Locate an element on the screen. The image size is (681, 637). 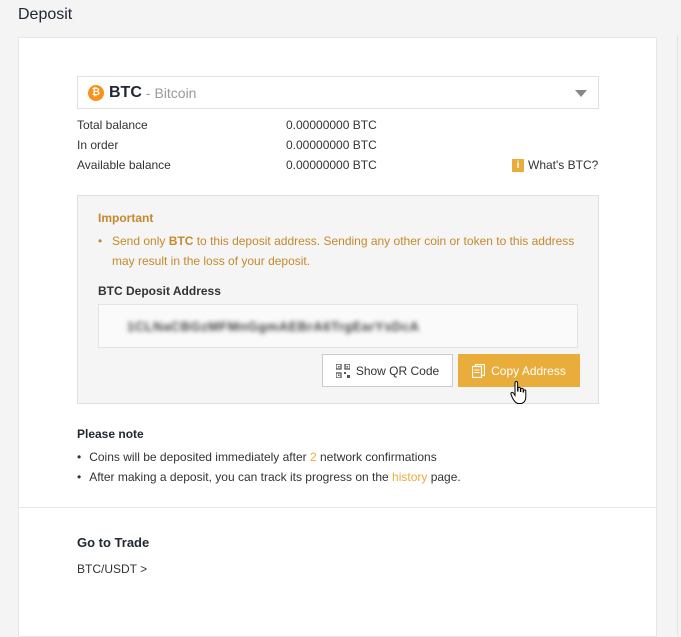
whats-btc-link: i What's BTC? is located at coordinates (555, 165).